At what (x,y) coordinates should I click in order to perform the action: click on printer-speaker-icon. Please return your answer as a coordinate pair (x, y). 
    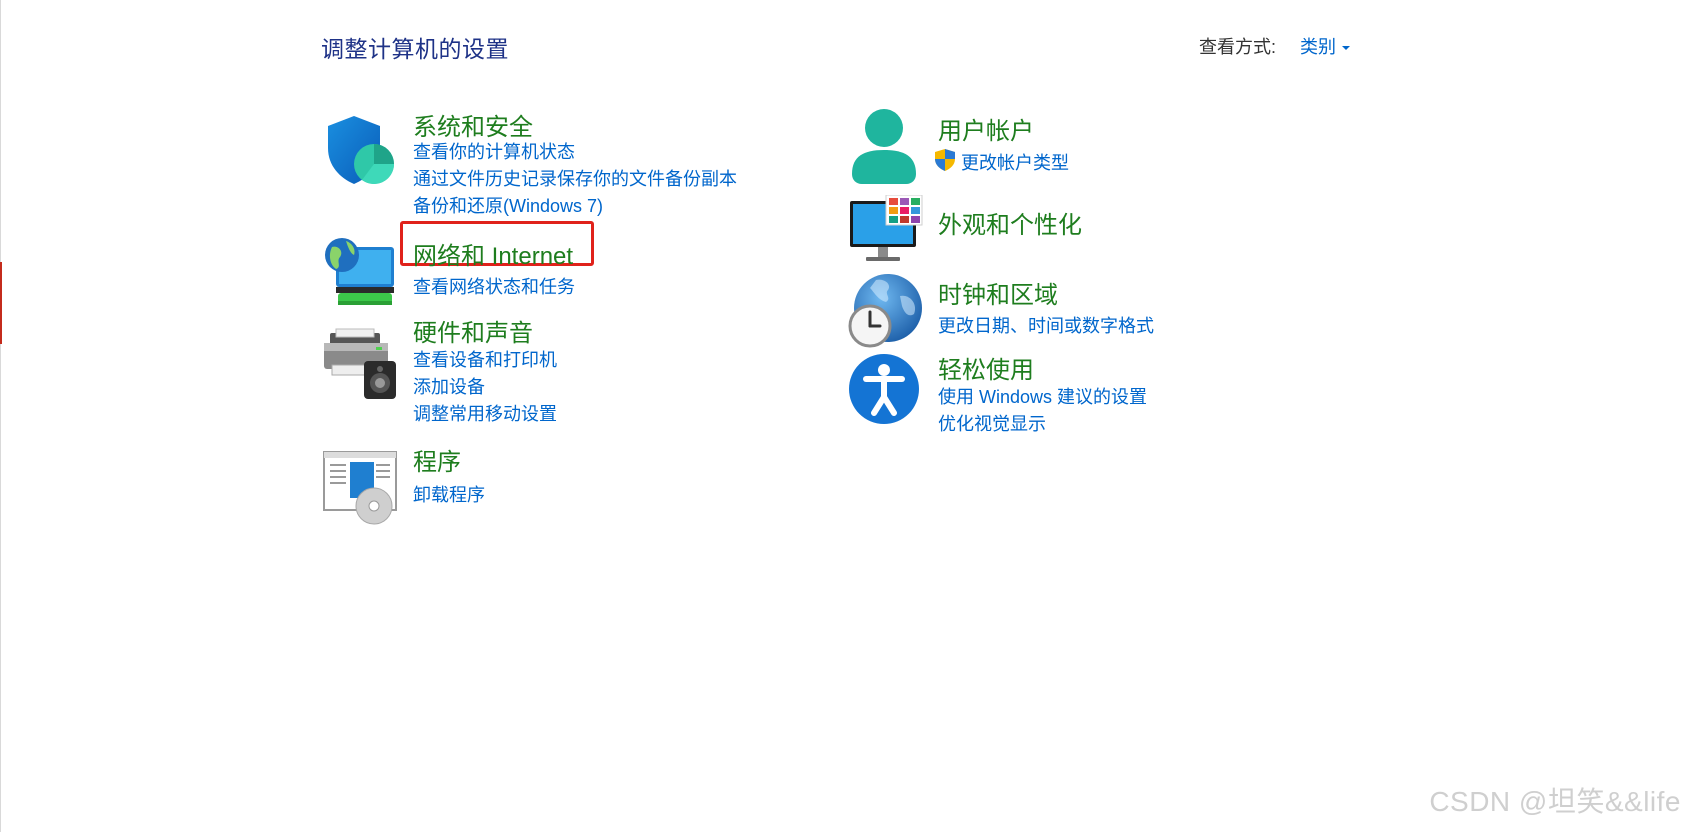
    Looking at the image, I should click on (360, 363).